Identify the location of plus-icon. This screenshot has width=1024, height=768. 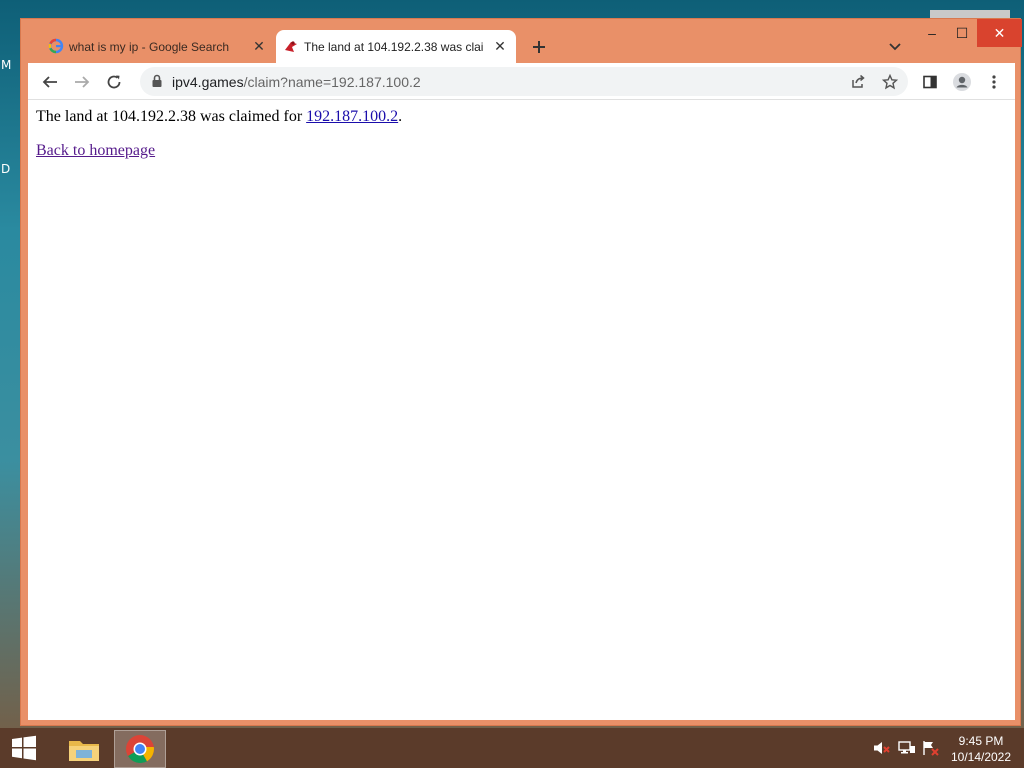
(539, 47).